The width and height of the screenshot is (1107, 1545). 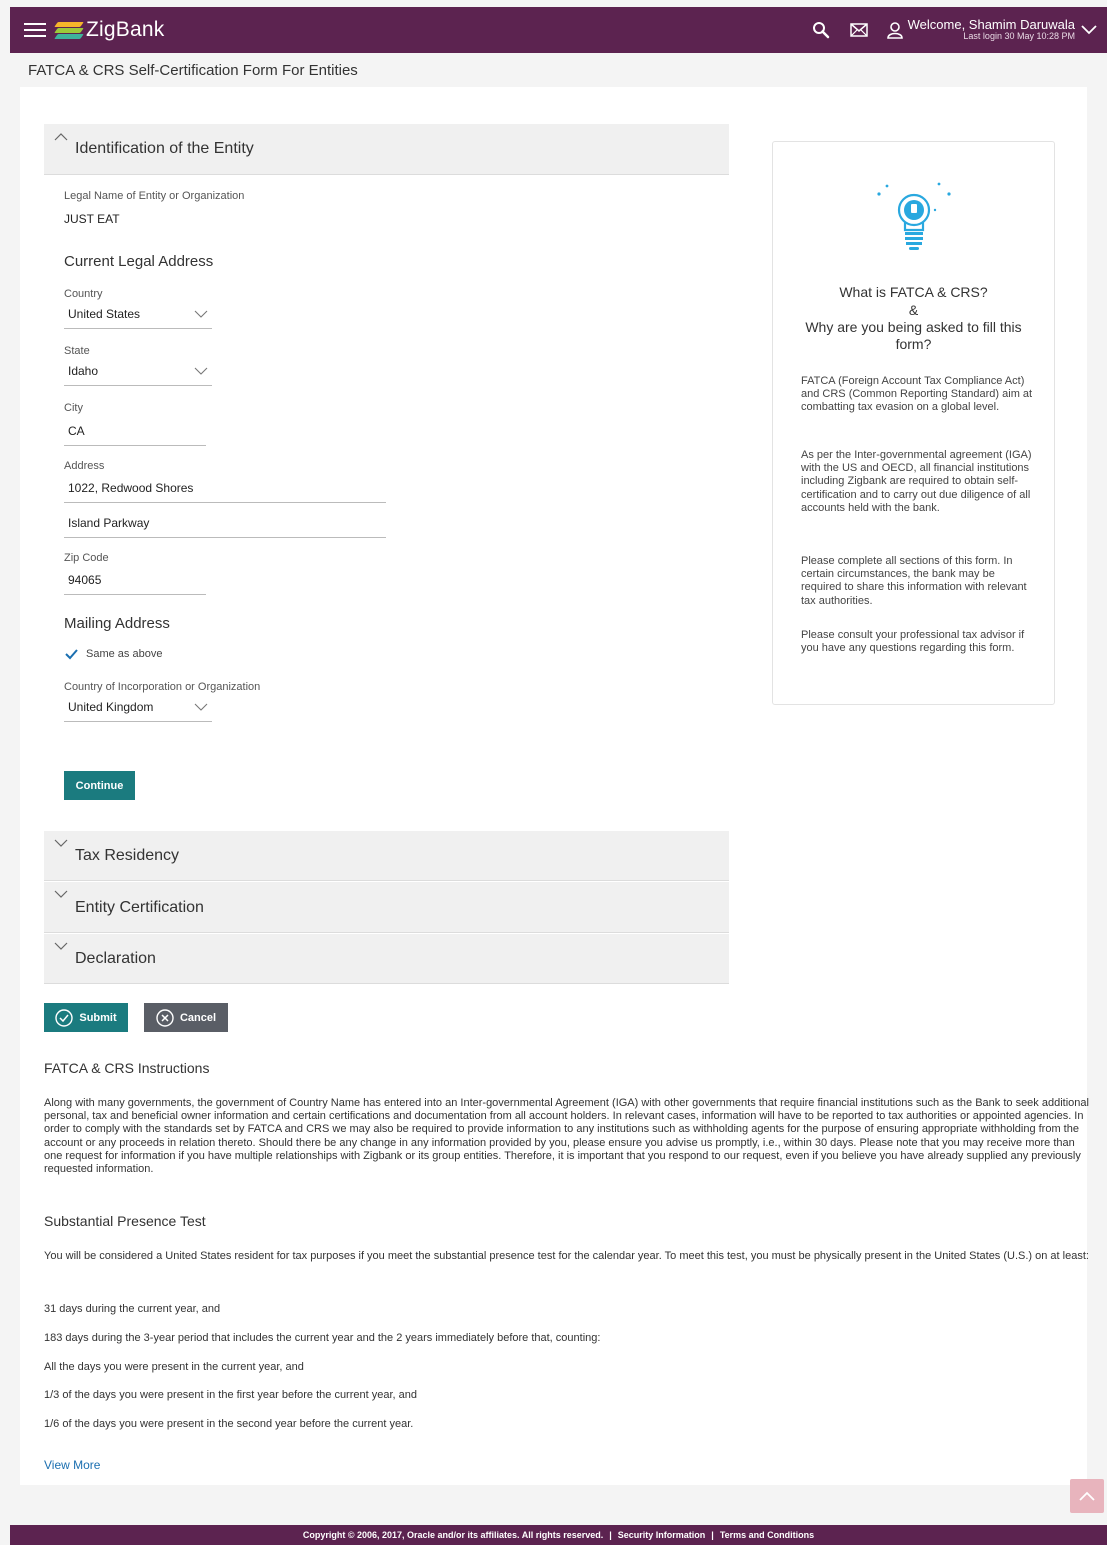 What do you see at coordinates (165, 1017) in the screenshot?
I see `close-circle-icon` at bounding box center [165, 1017].